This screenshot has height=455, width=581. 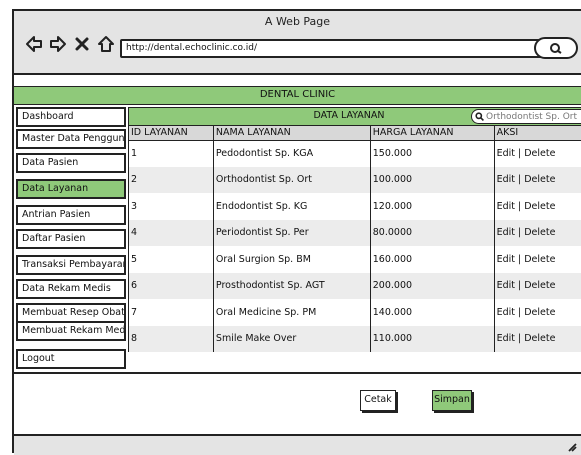 What do you see at coordinates (291, 133) in the screenshot?
I see `column-header-name: NAMA LAYANAN` at bounding box center [291, 133].